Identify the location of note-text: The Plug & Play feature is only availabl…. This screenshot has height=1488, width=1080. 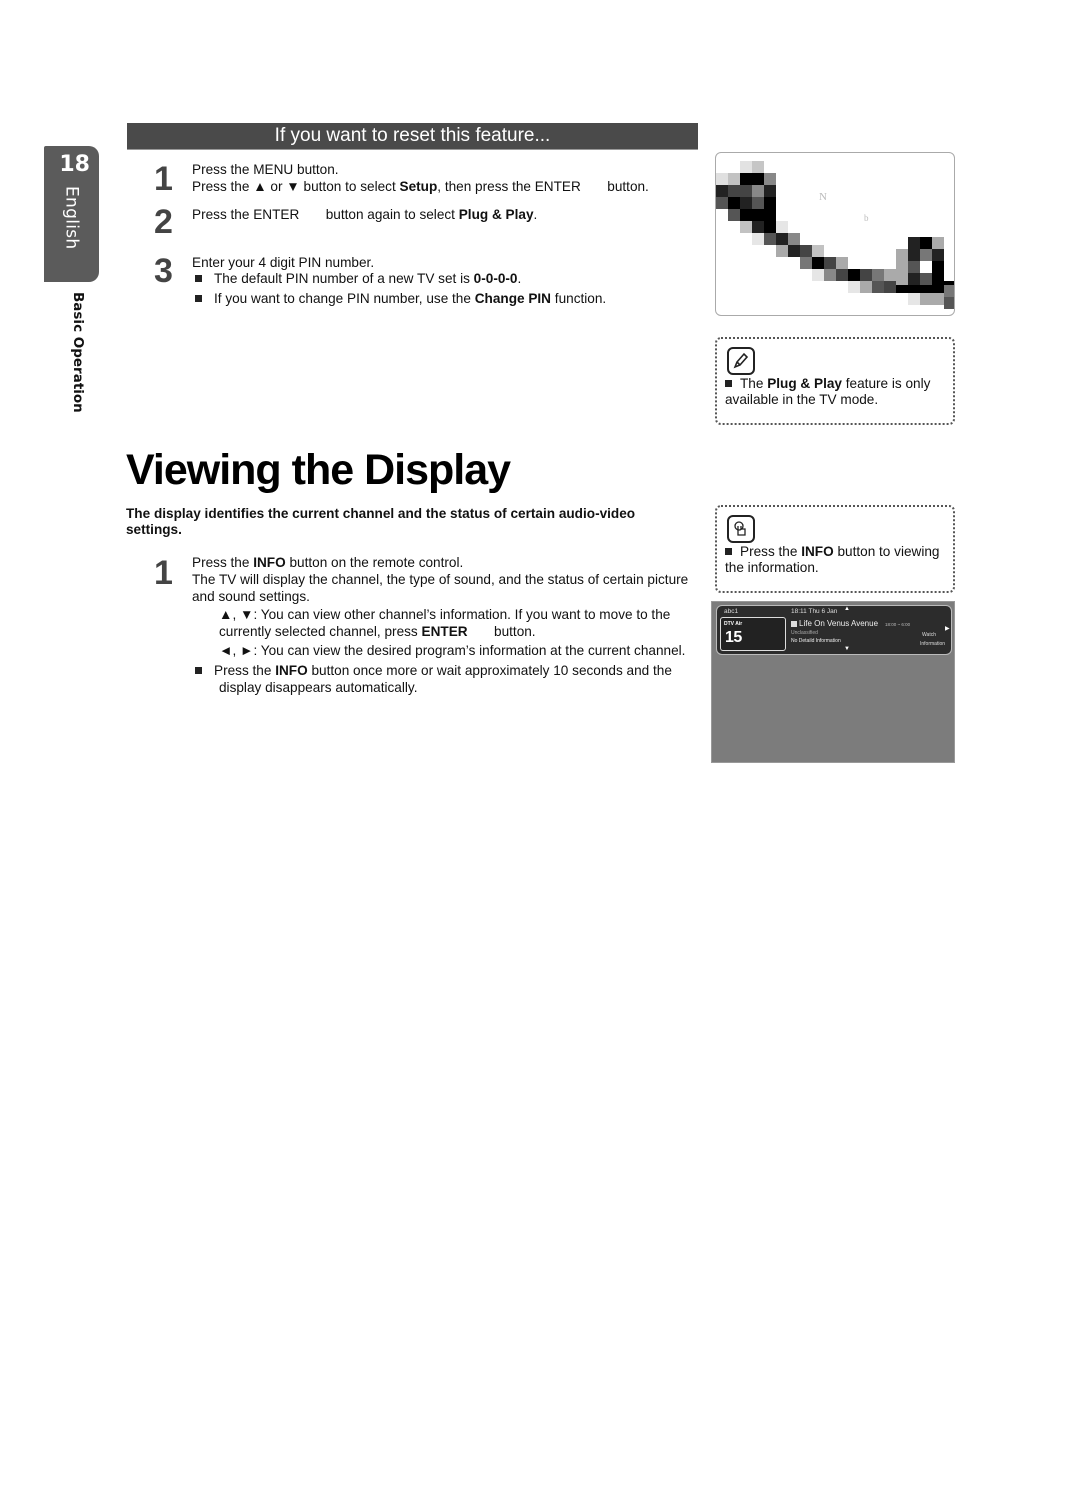
(835, 392).